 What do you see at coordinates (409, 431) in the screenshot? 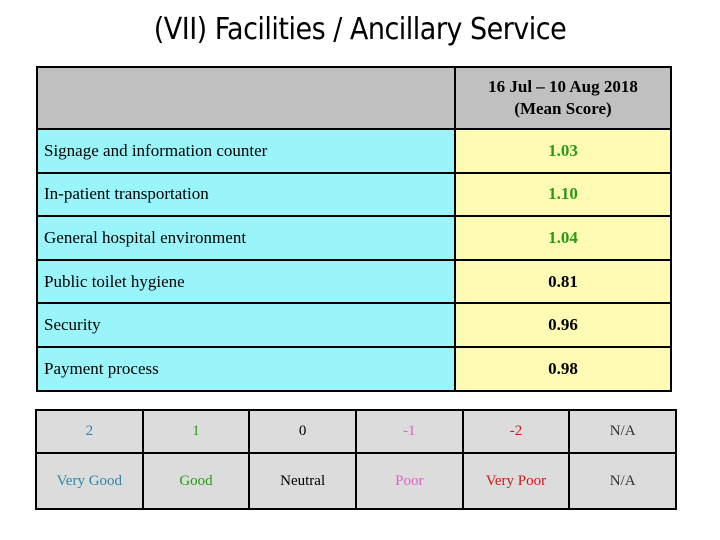
I see `legend-score: -1` at bounding box center [409, 431].